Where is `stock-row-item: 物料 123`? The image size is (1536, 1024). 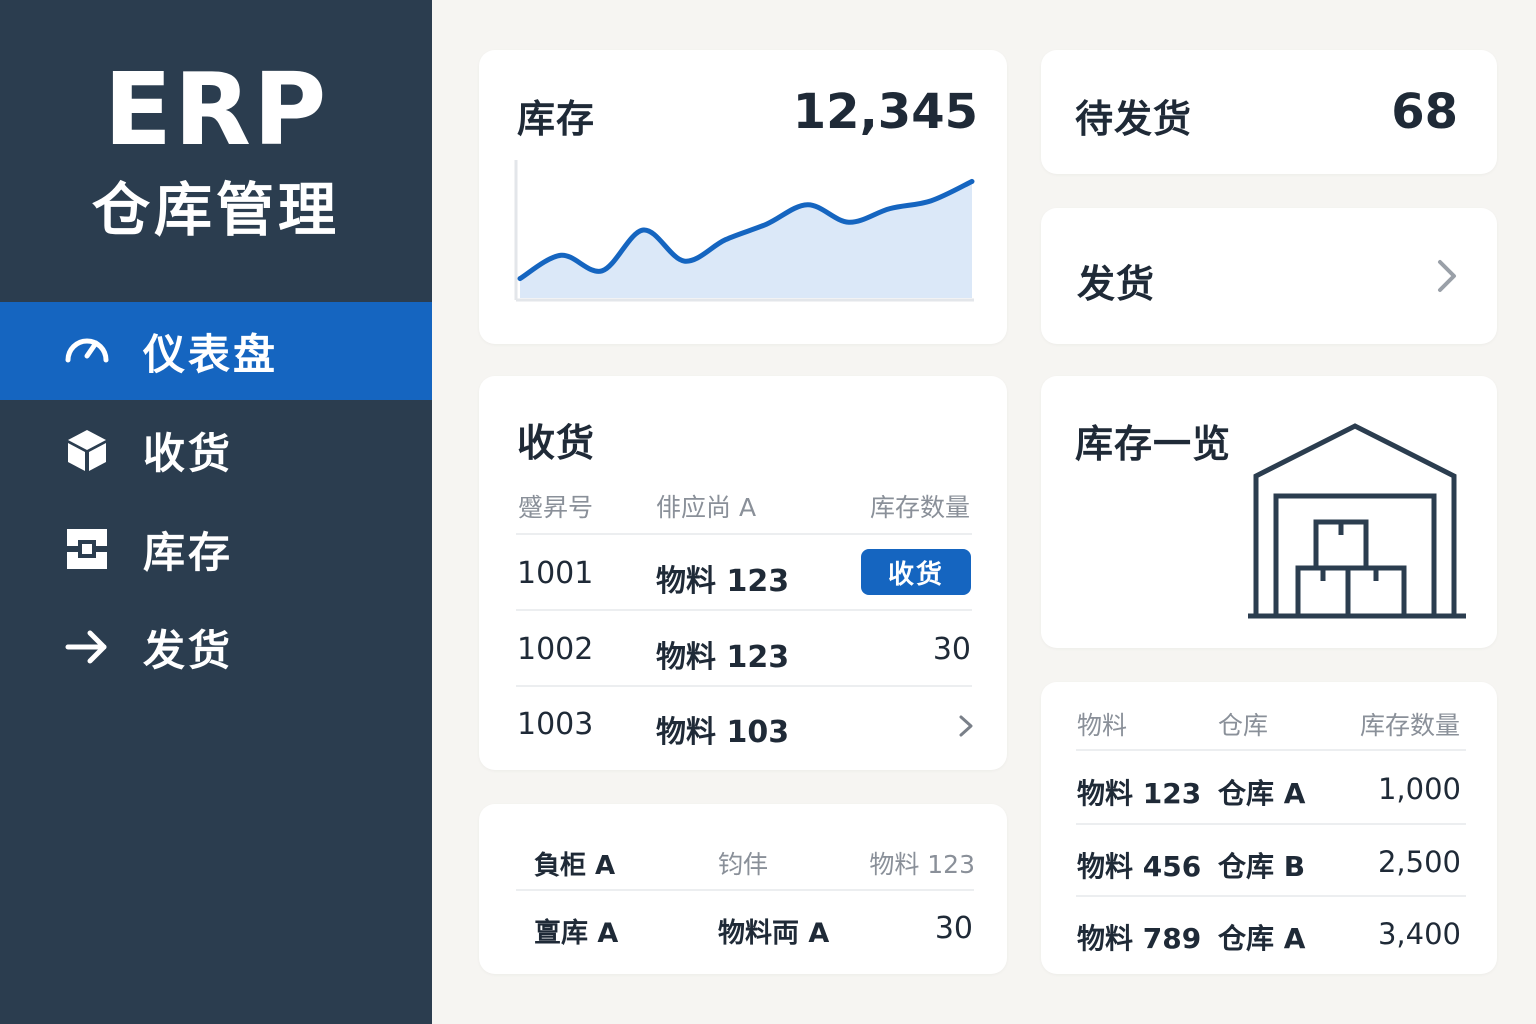
stock-row-item: 物料 123 is located at coordinates (1139, 793).